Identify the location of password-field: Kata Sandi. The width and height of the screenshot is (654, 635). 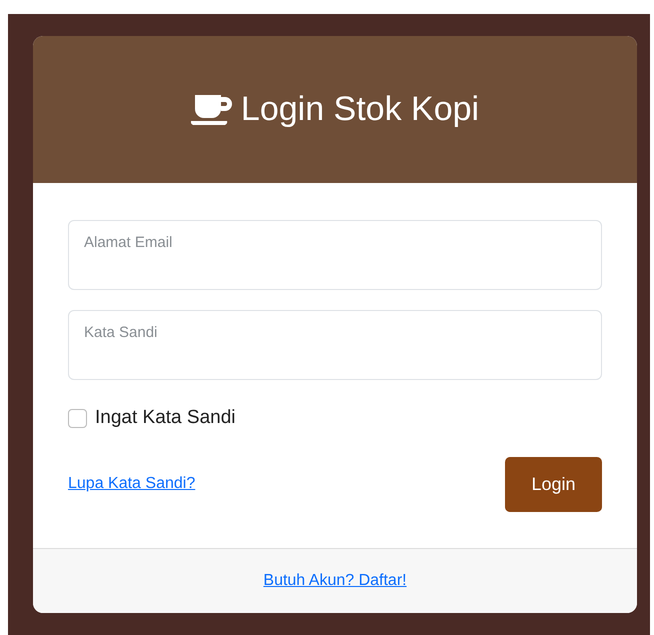
(335, 345).